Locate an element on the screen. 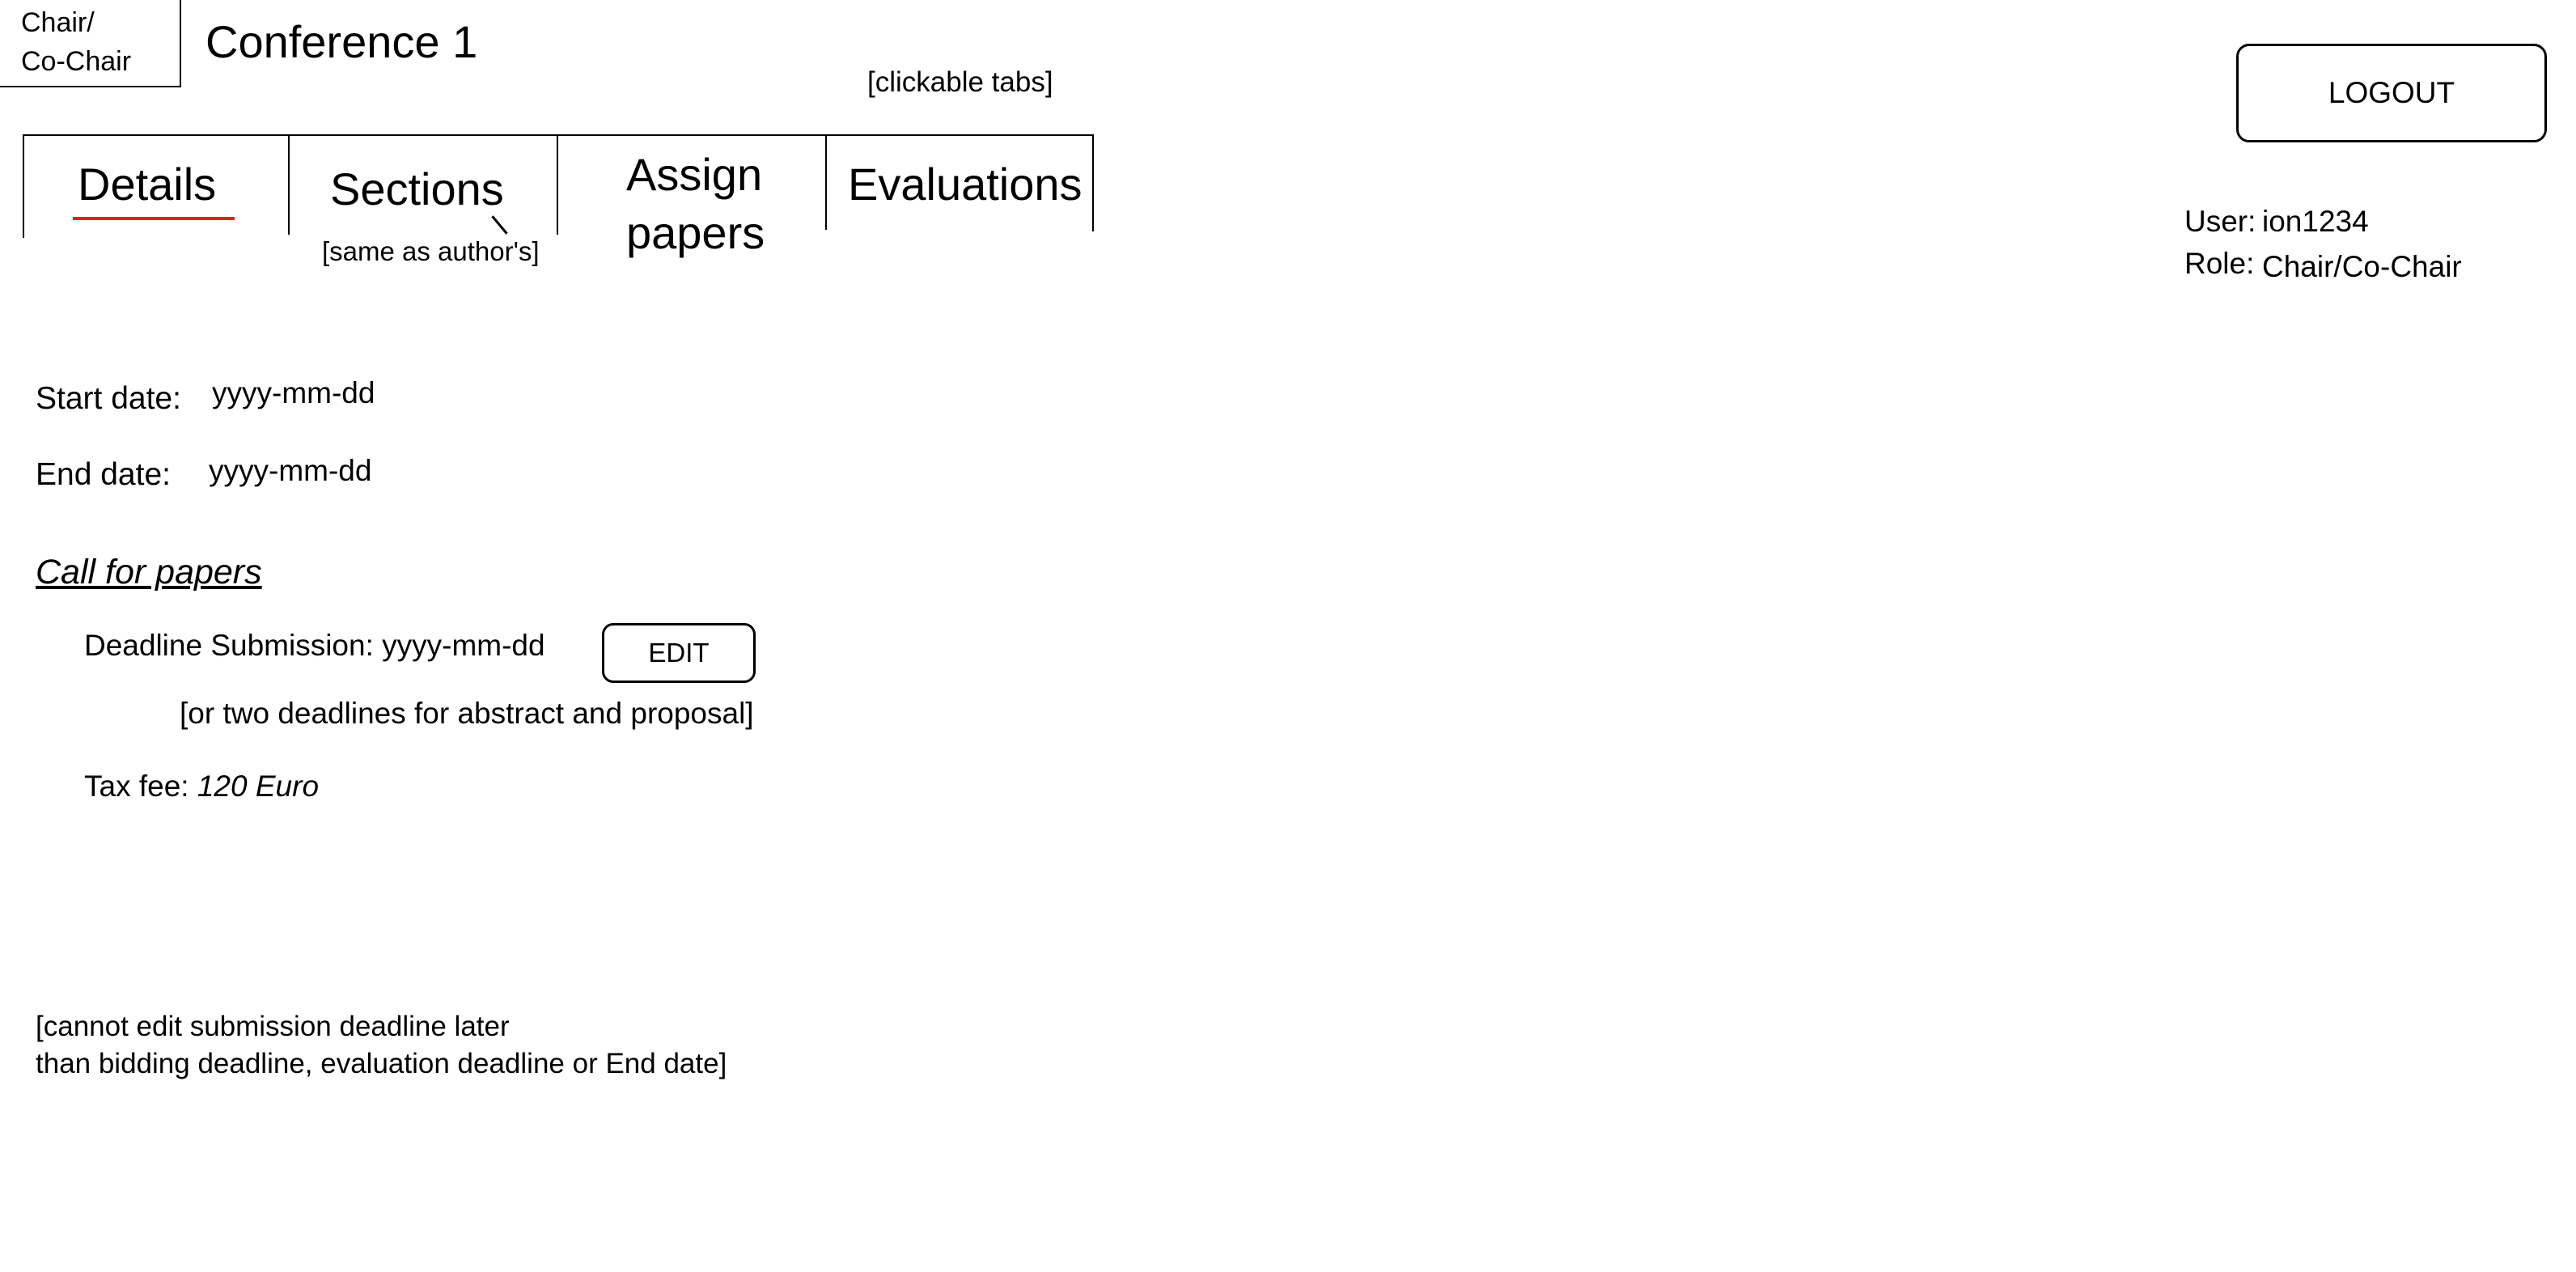 The image size is (2576, 1272). start-date-value: yyyy-mm-dd is located at coordinates (293, 392).